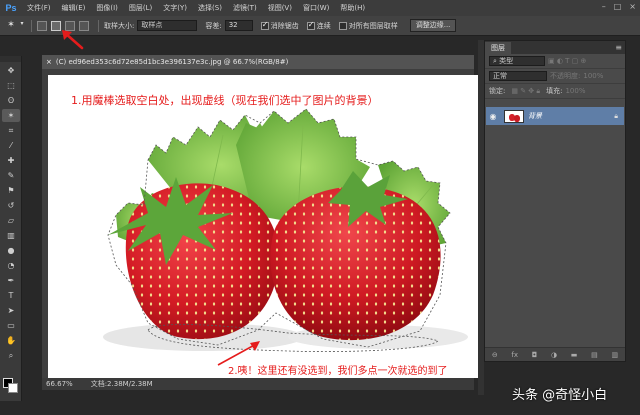 This screenshot has height=415, width=640. What do you see at coordinates (13, 388) in the screenshot?
I see `background-color-swatch` at bounding box center [13, 388].